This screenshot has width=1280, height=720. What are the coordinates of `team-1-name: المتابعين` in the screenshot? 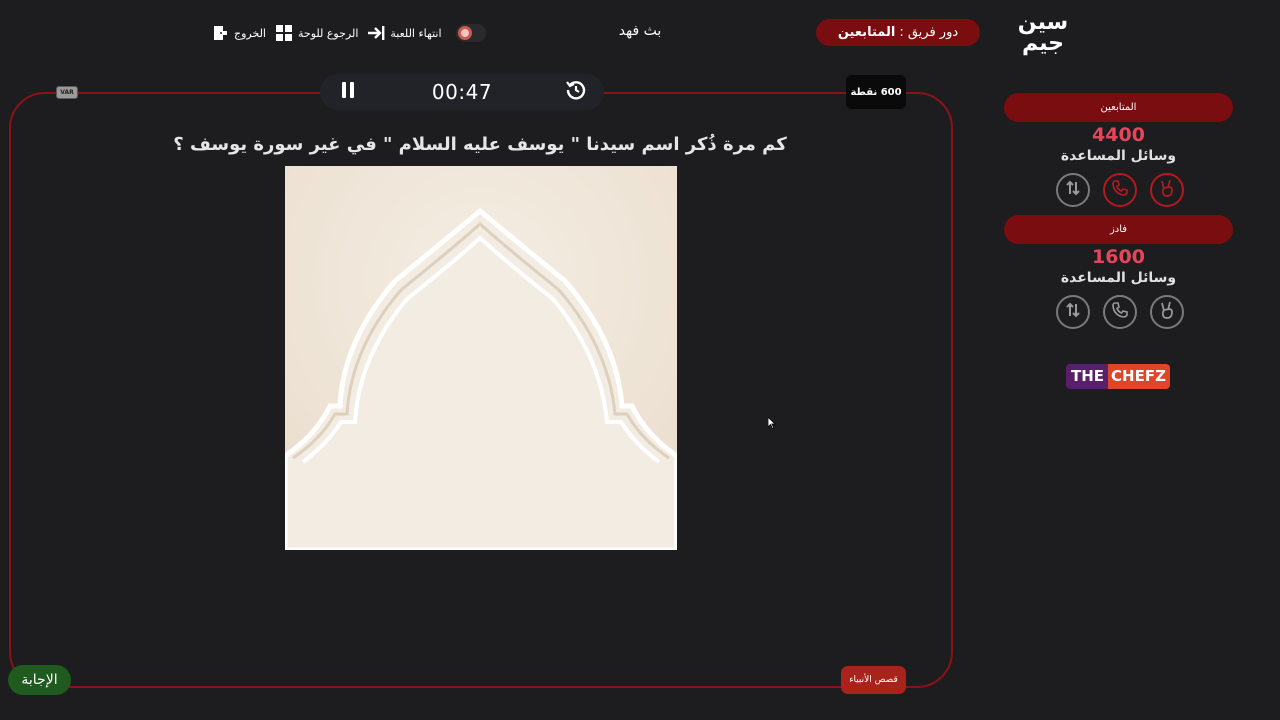 It's located at (1118, 107).